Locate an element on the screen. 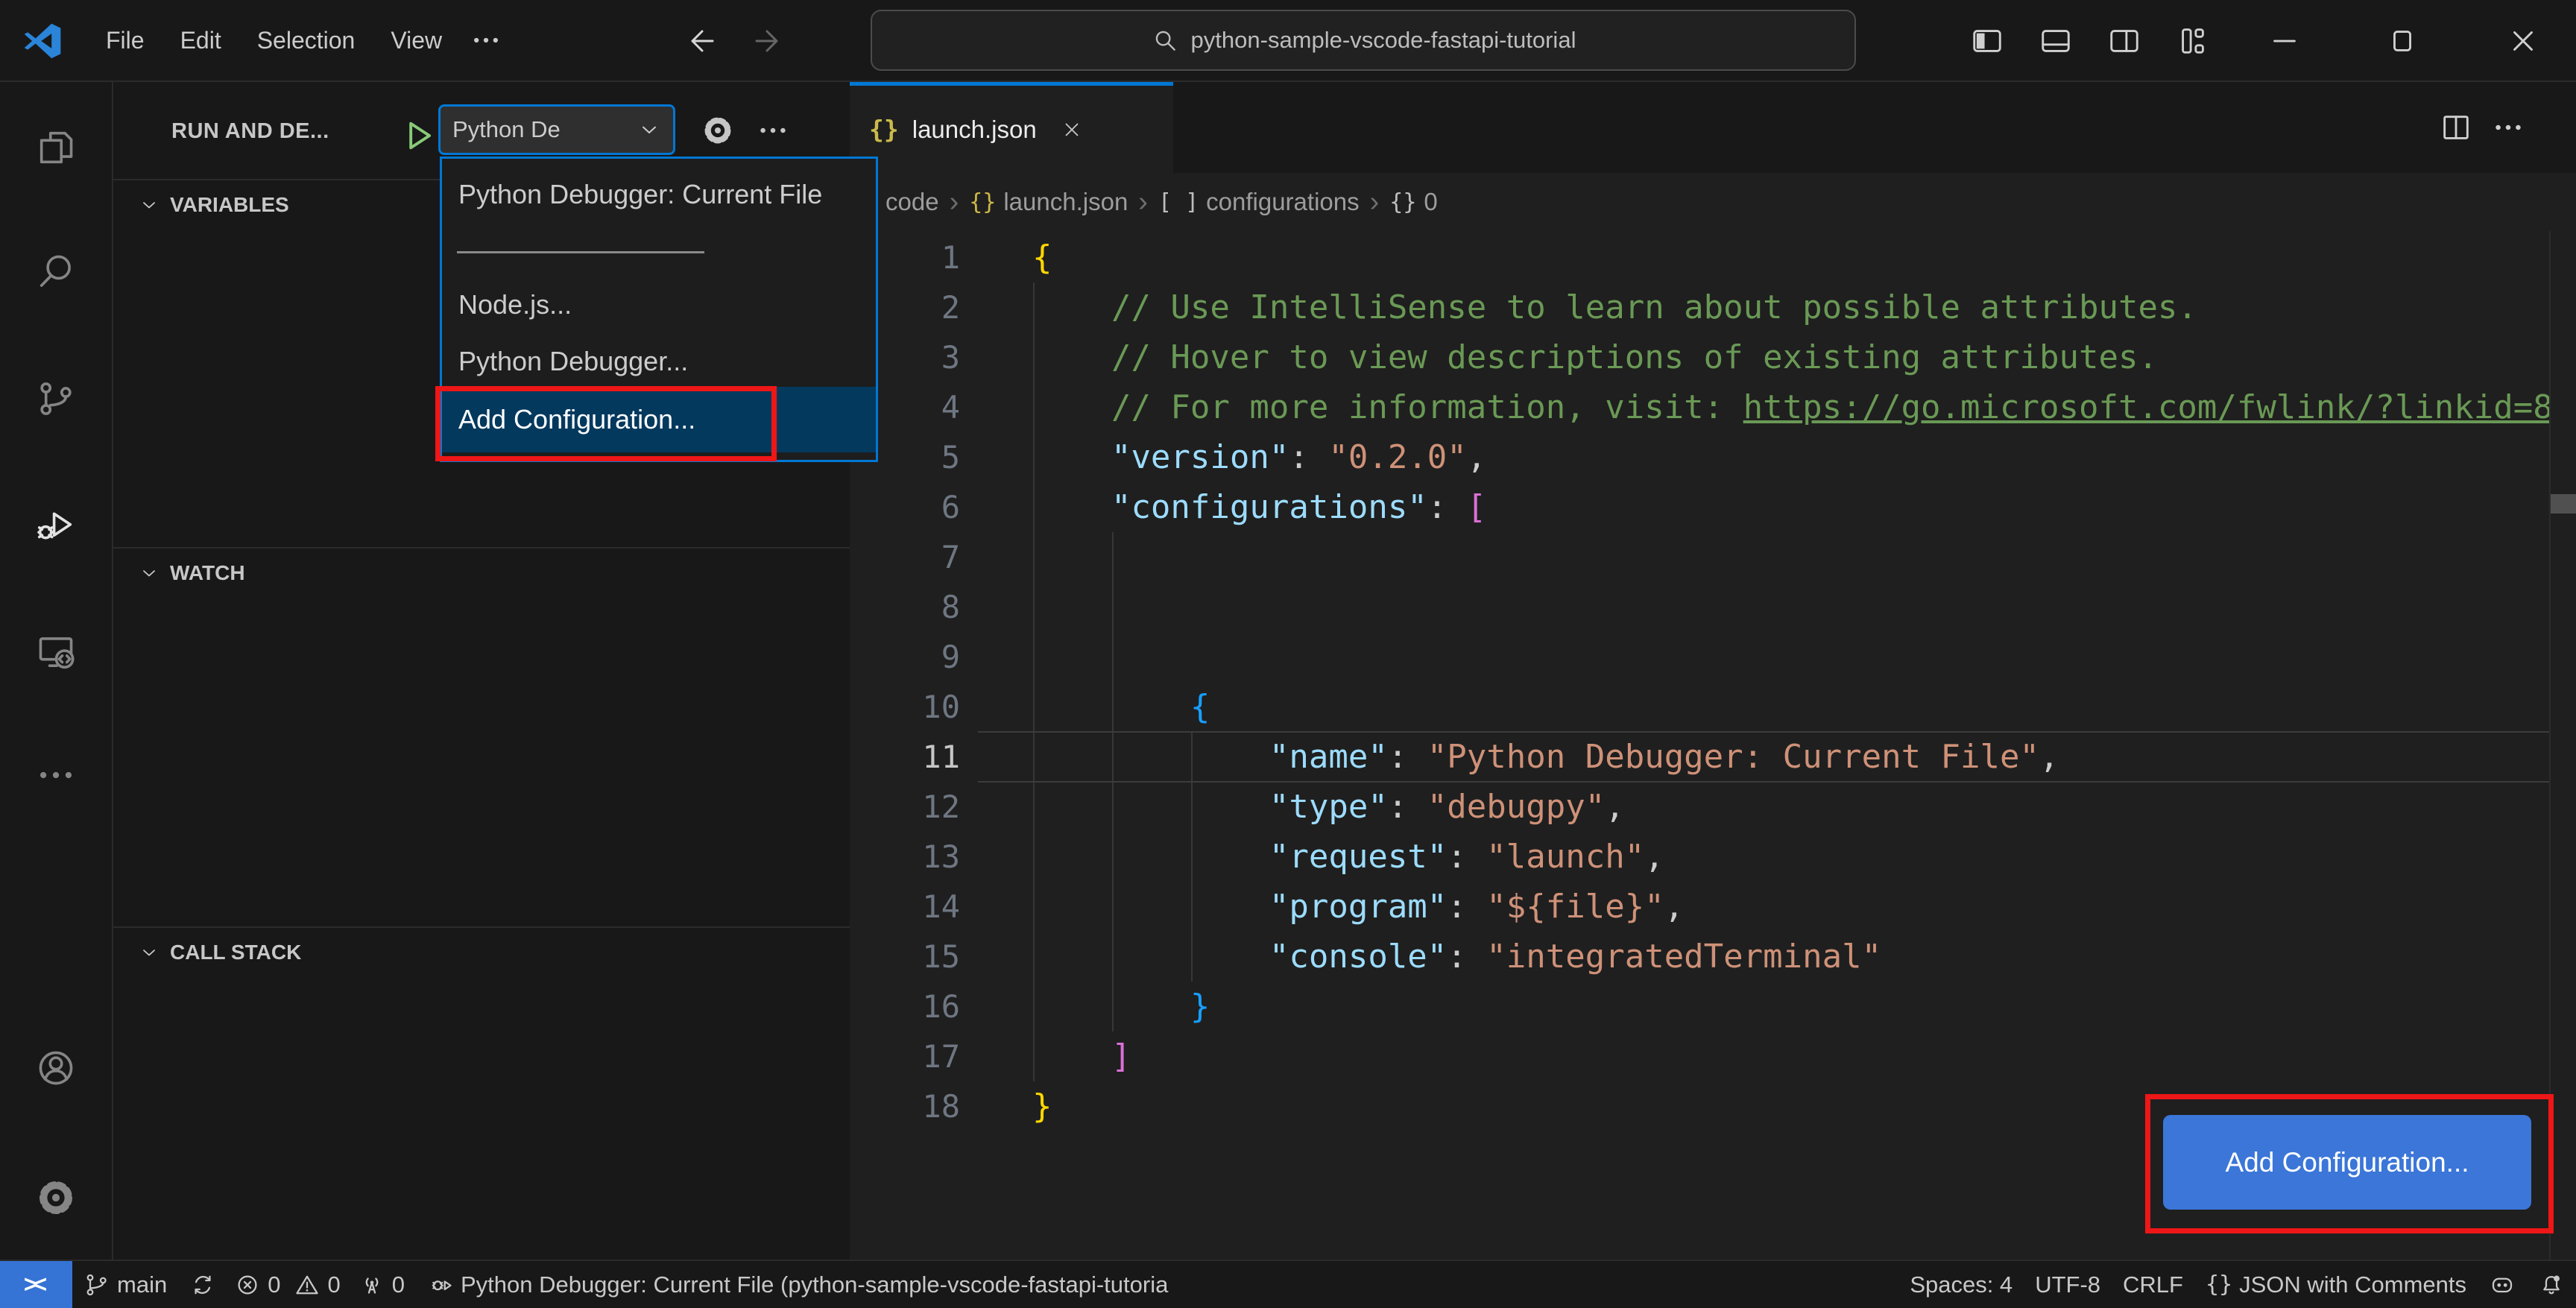 This screenshot has width=2576, height=1308. code-token: "type" is located at coordinates (1328, 807).